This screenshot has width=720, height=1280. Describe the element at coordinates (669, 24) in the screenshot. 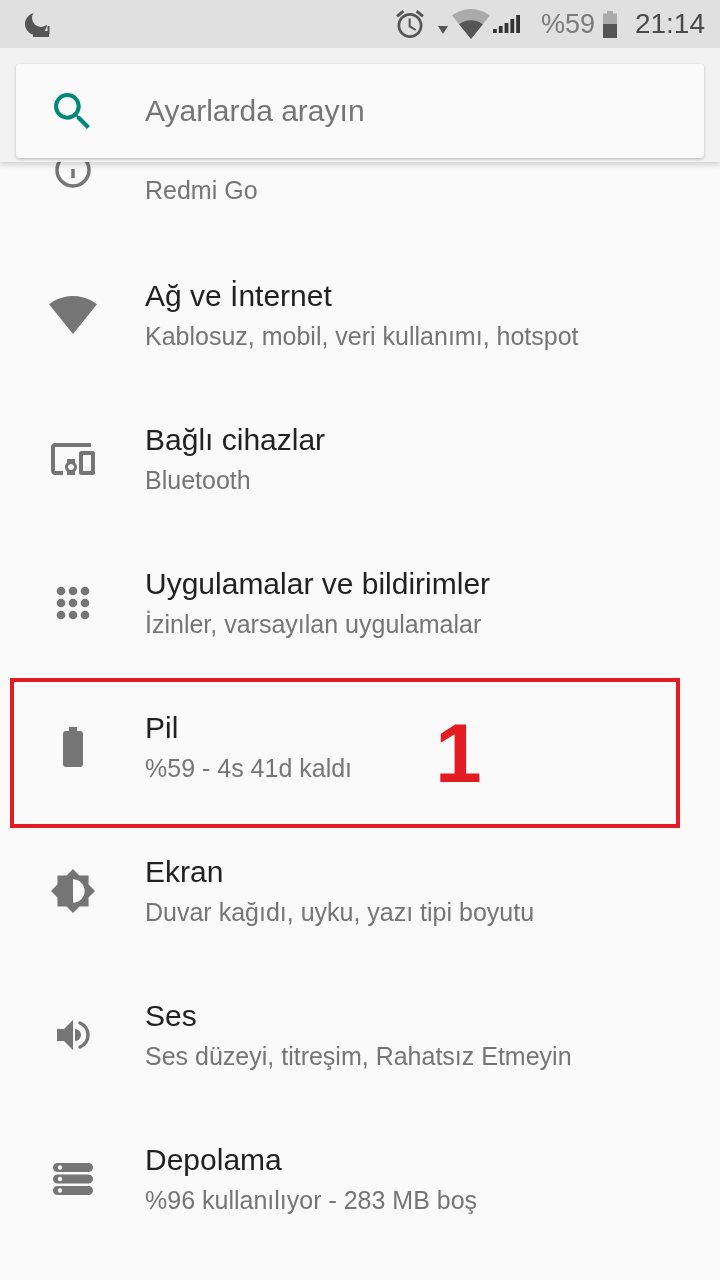

I see `clock-time: 21:14` at that location.